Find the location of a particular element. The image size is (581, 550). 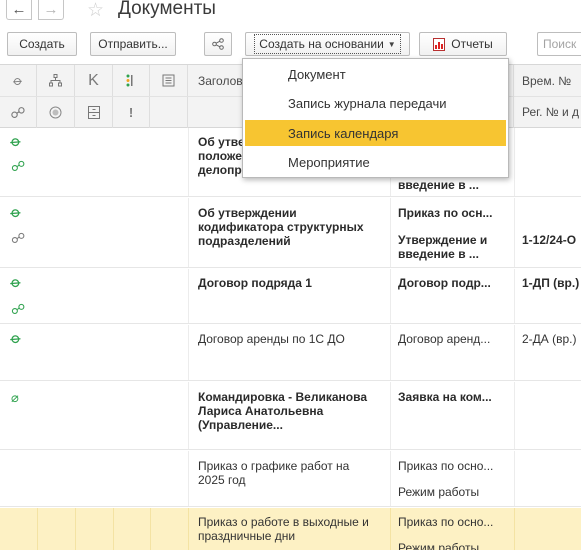

tasks-icon is located at coordinates (129, 80).